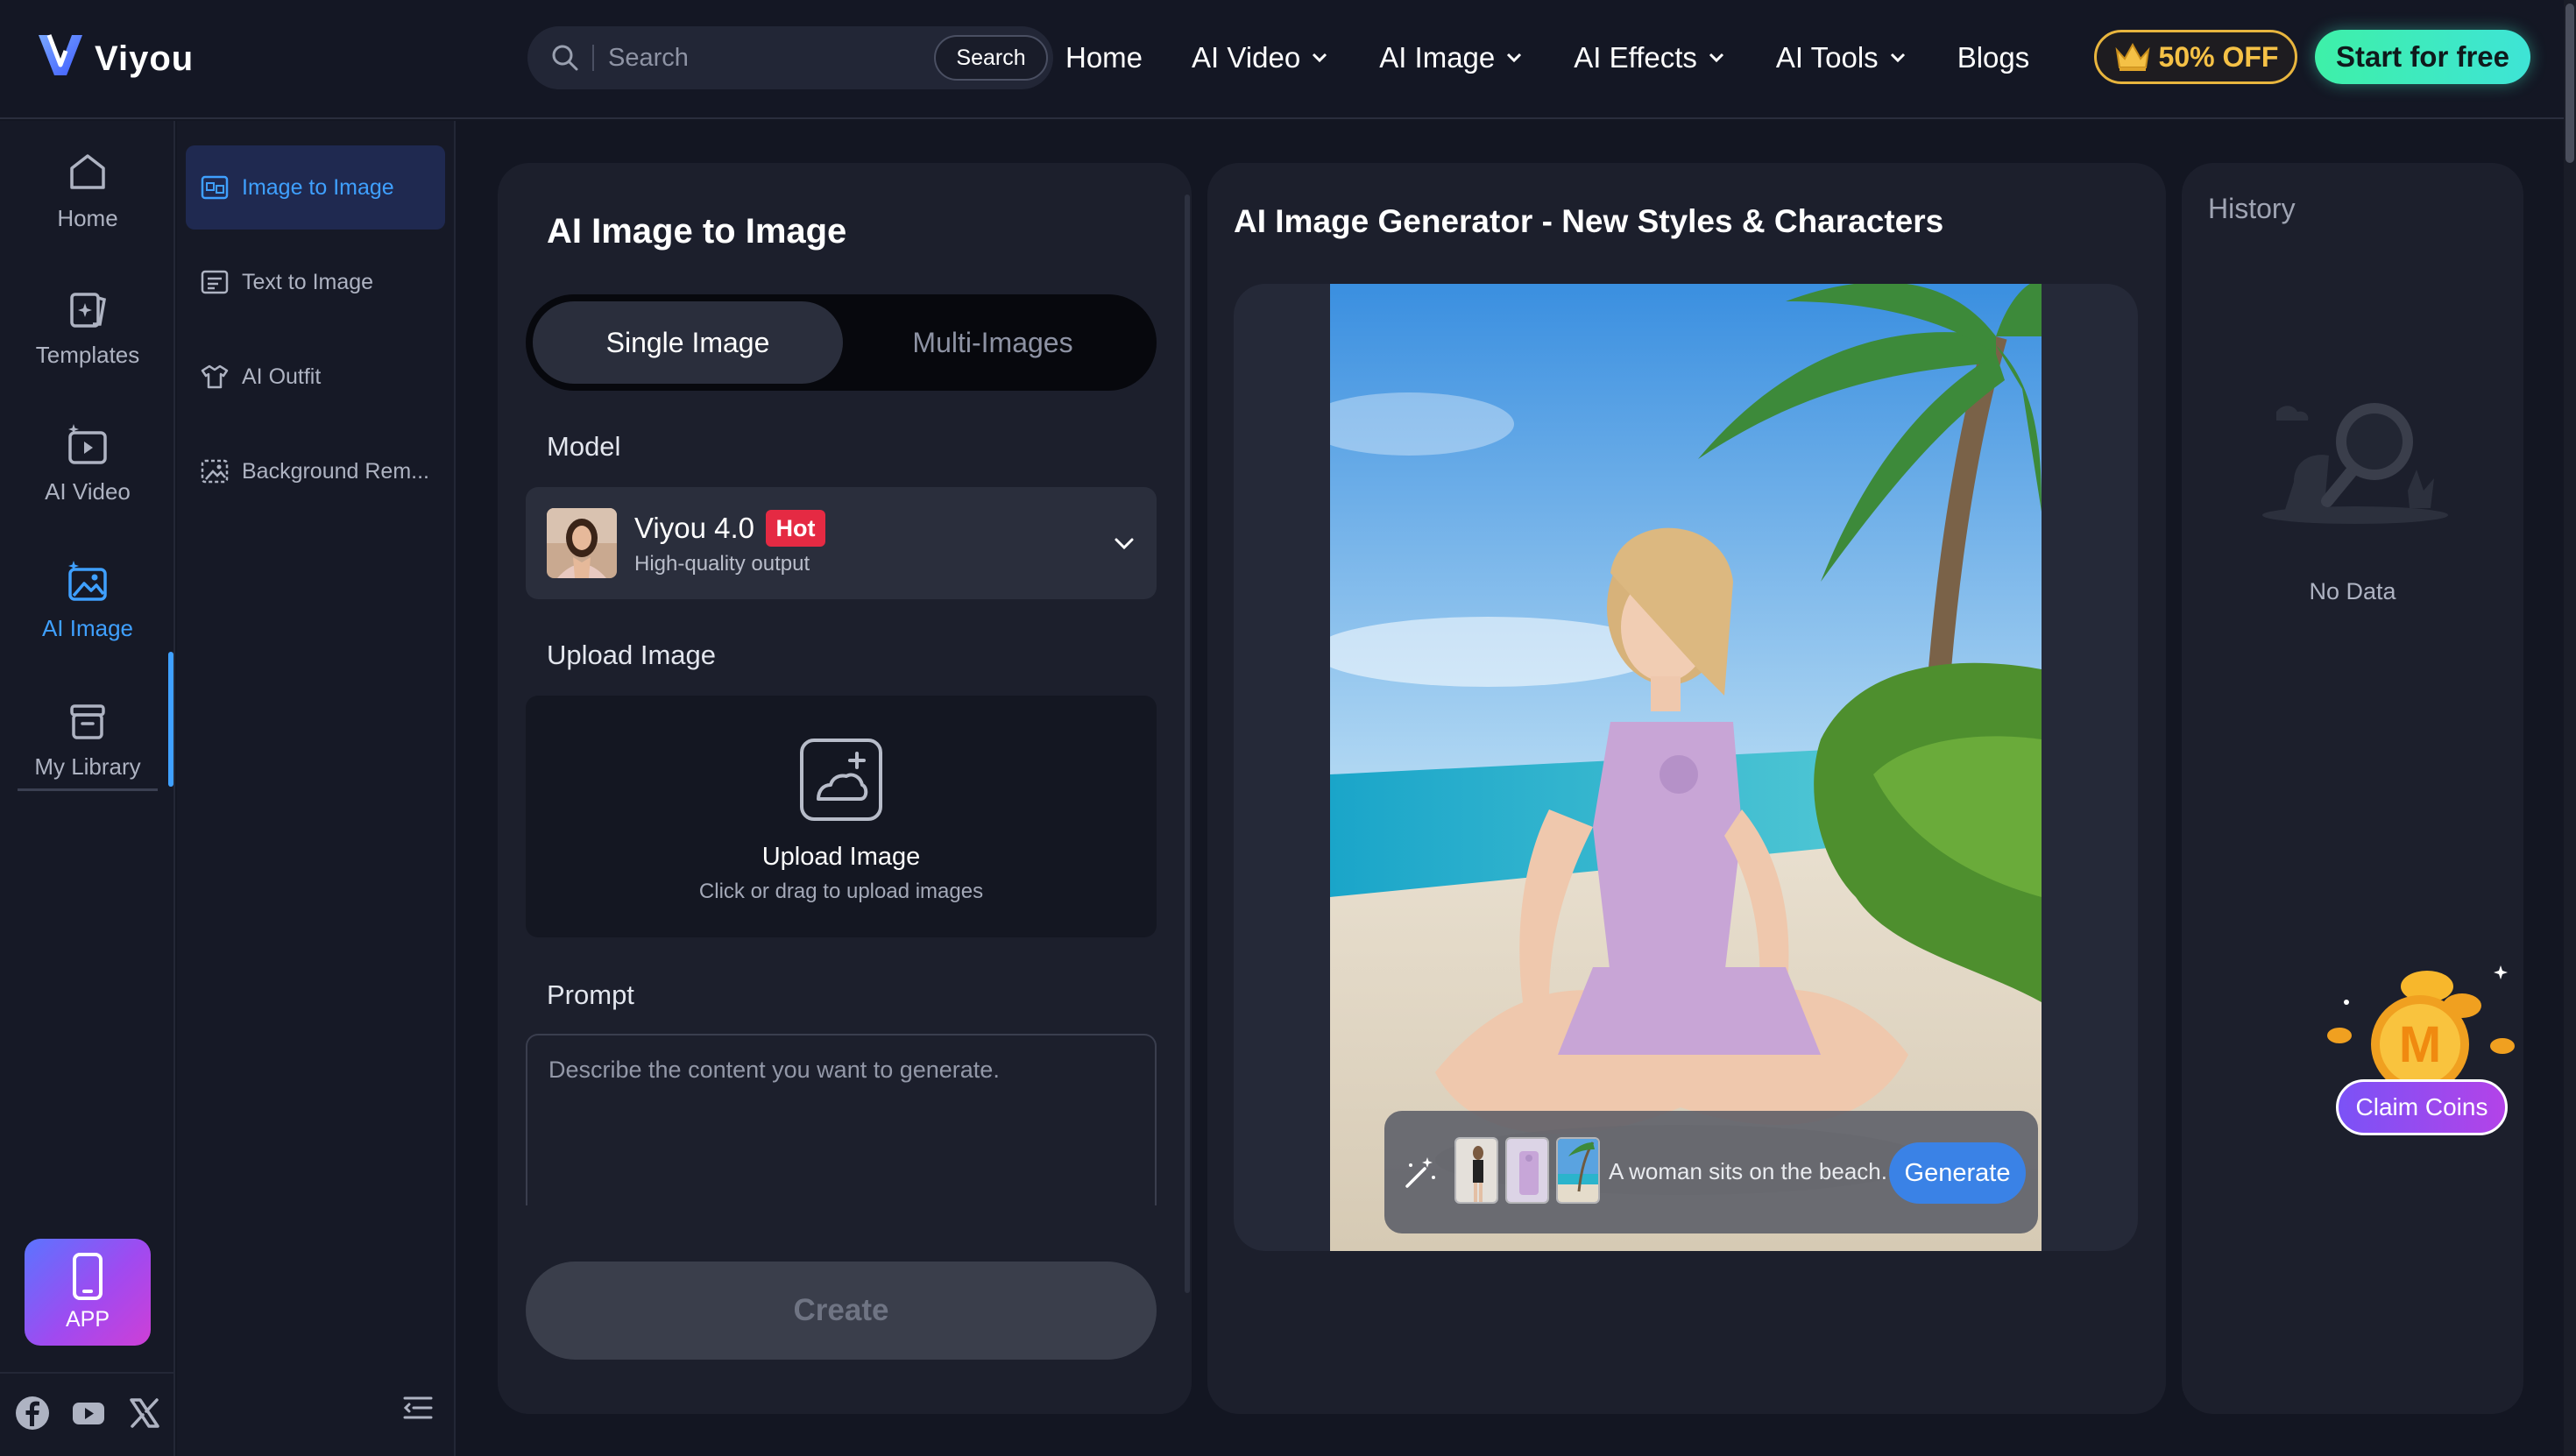 The width and height of the screenshot is (2576, 1456). I want to click on sidebar-item-ai-image: AI Image, so click(87, 599).